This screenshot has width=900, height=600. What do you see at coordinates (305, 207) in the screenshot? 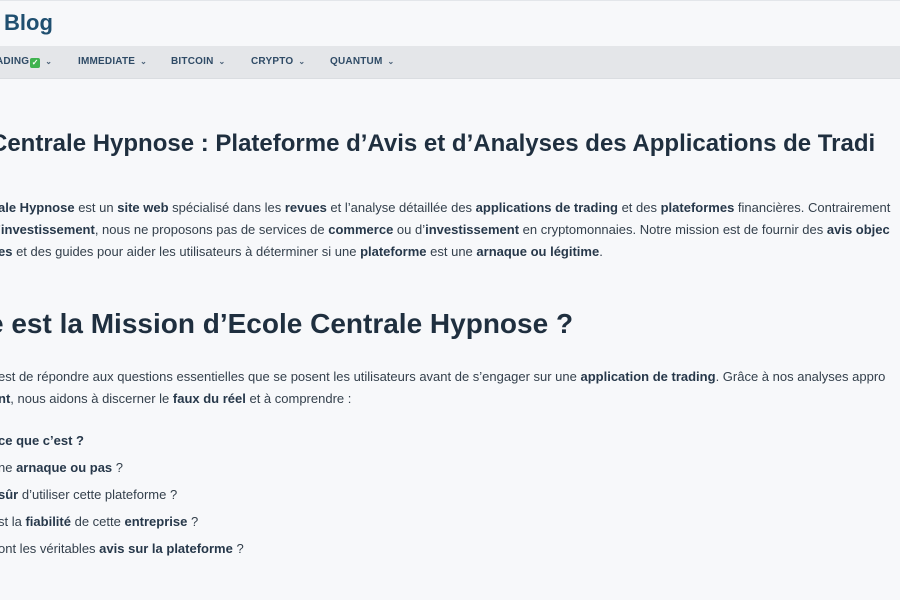
I see `bold-text: revues` at bounding box center [305, 207].